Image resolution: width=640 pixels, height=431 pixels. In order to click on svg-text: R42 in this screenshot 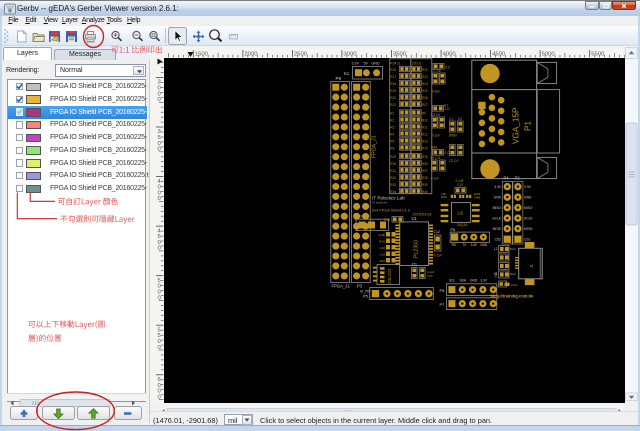, I will do `click(382, 261)`.